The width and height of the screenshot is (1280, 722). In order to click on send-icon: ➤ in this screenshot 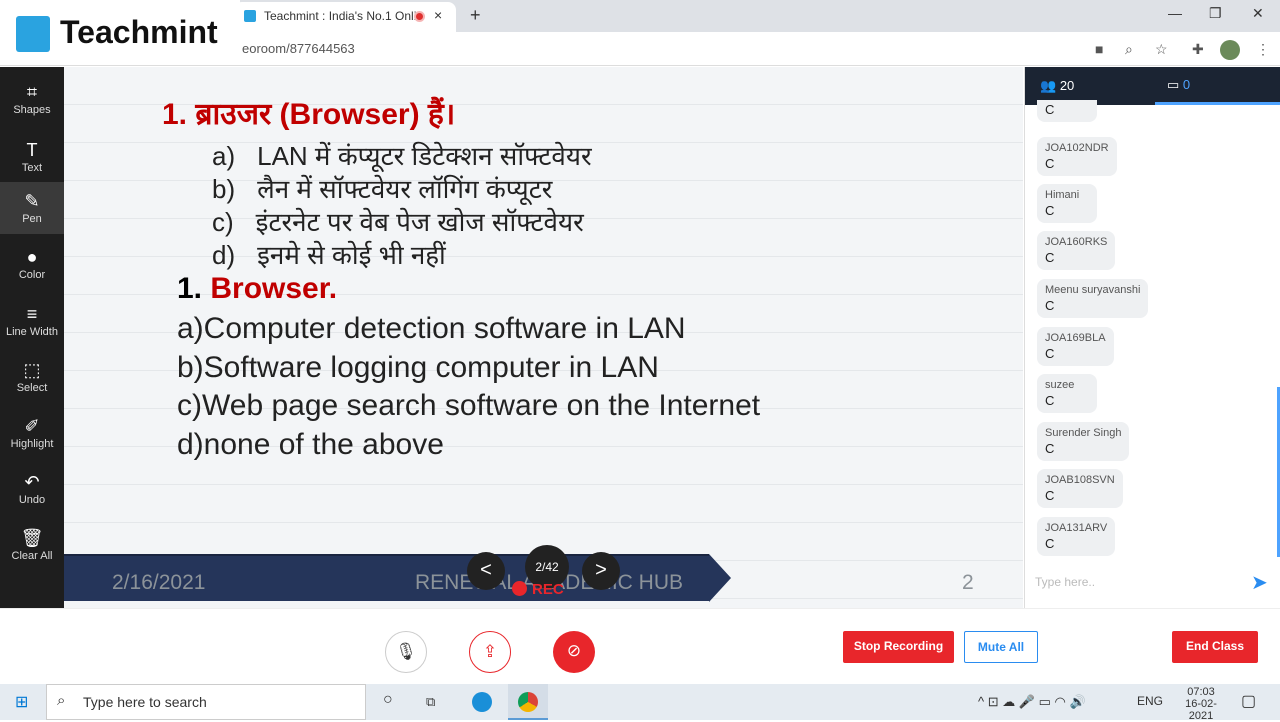, I will do `click(1259, 582)`.